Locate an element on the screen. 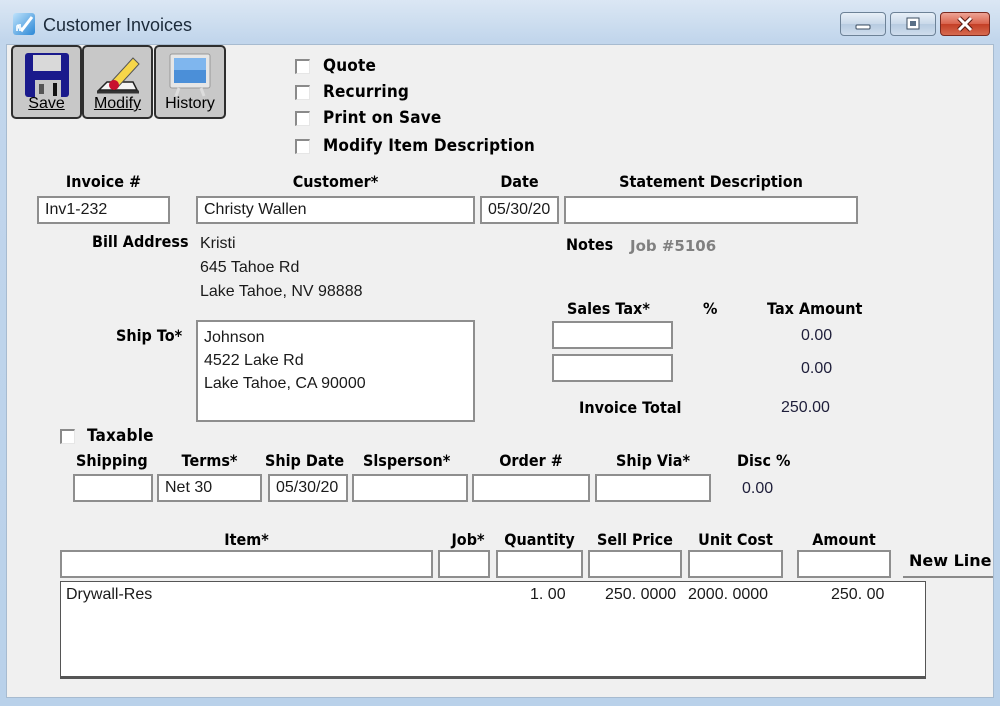  date-label: Date is located at coordinates (519, 181).